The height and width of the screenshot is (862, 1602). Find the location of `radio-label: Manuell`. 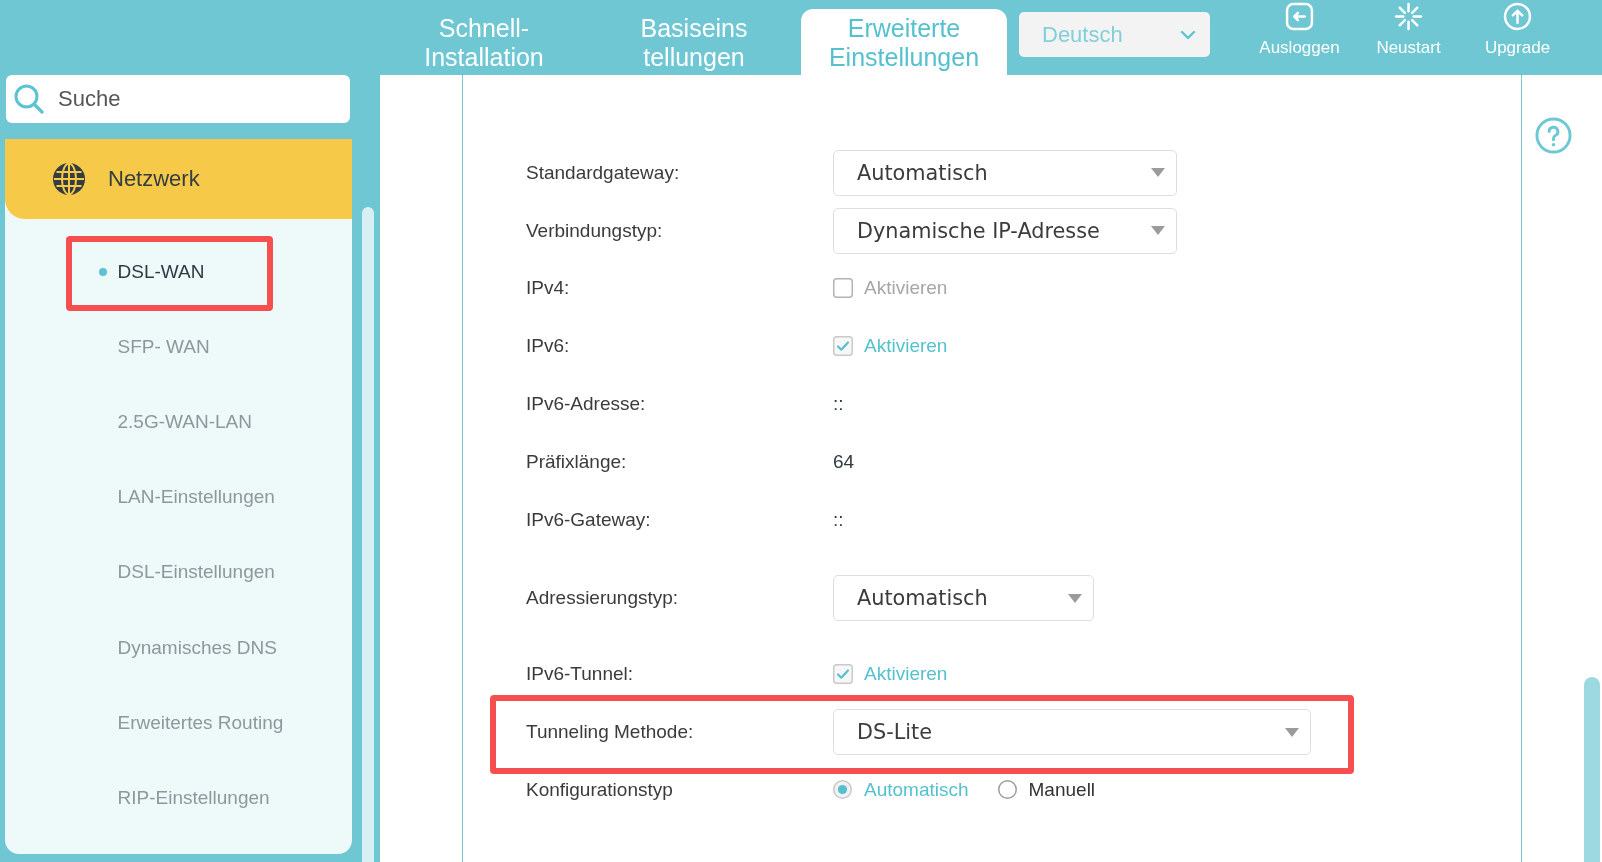

radio-label: Manuell is located at coordinates (1062, 789).